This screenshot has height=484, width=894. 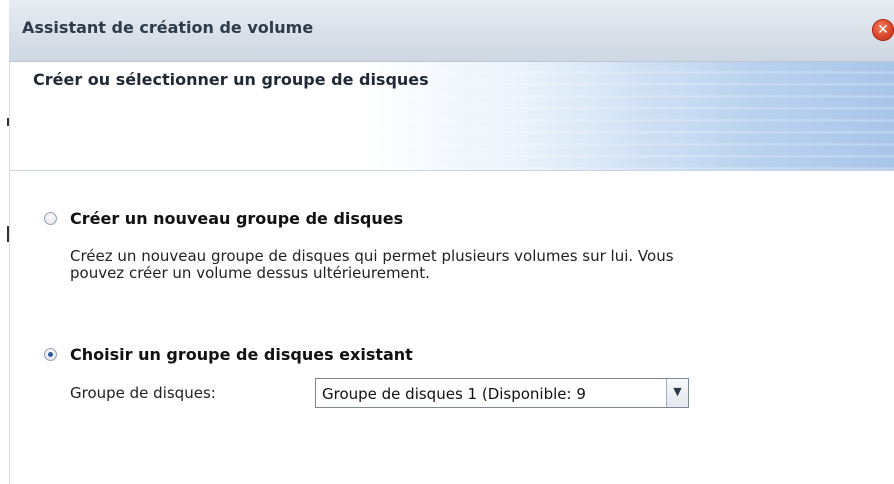 What do you see at coordinates (143, 393) in the screenshot?
I see `disk-group-label: Groupe de disques:` at bounding box center [143, 393].